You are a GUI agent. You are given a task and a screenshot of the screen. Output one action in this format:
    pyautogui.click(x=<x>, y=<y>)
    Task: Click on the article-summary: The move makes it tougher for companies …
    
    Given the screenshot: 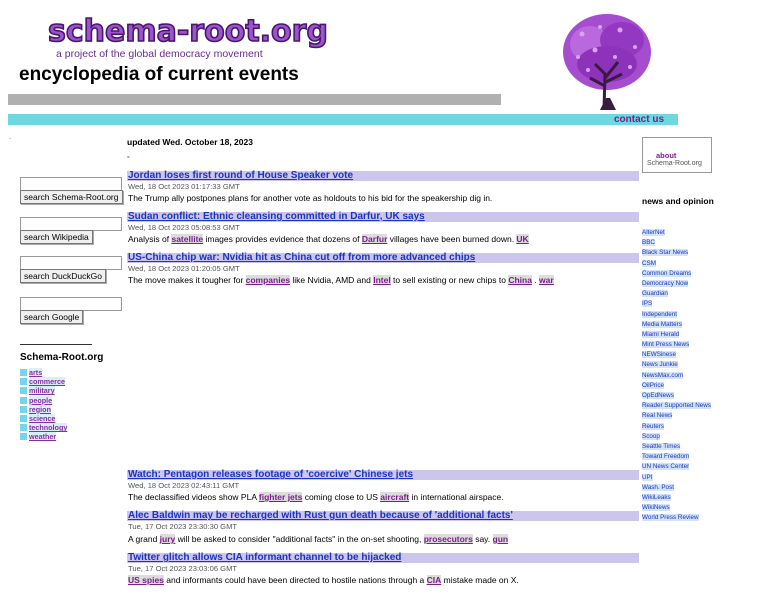 What is the action you would take?
    pyautogui.click(x=341, y=280)
    